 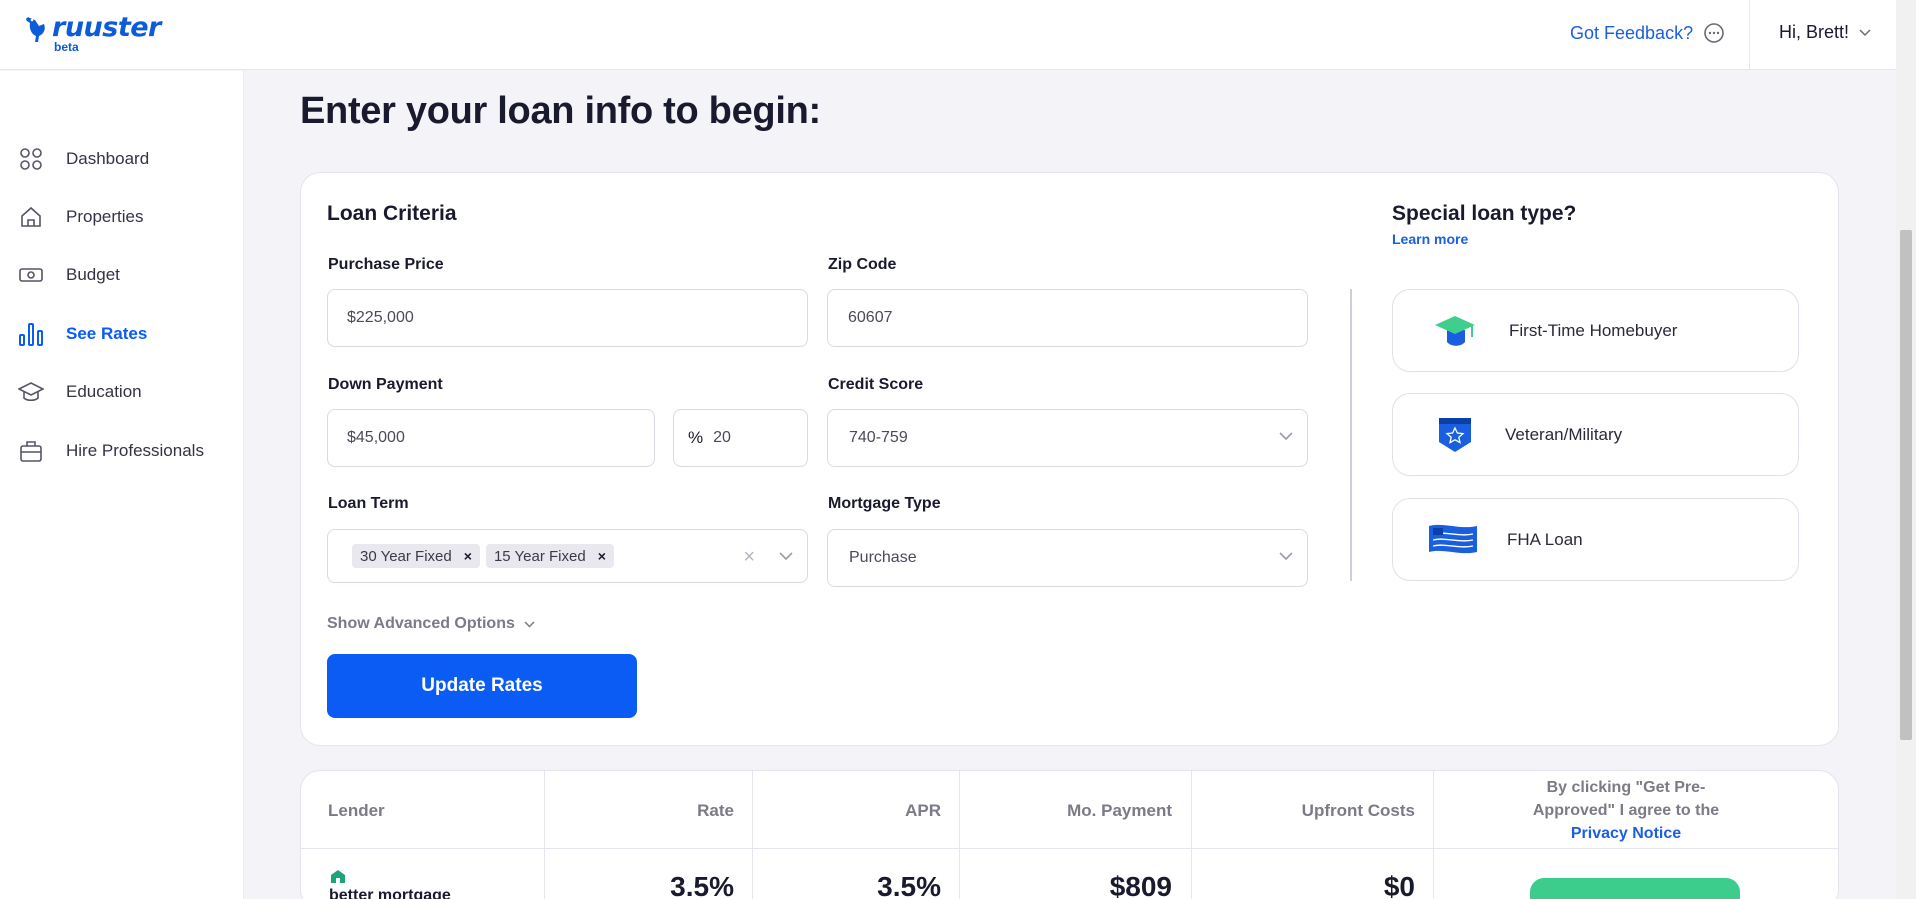 I want to click on chat-bubble-icon, so click(x=1714, y=33).